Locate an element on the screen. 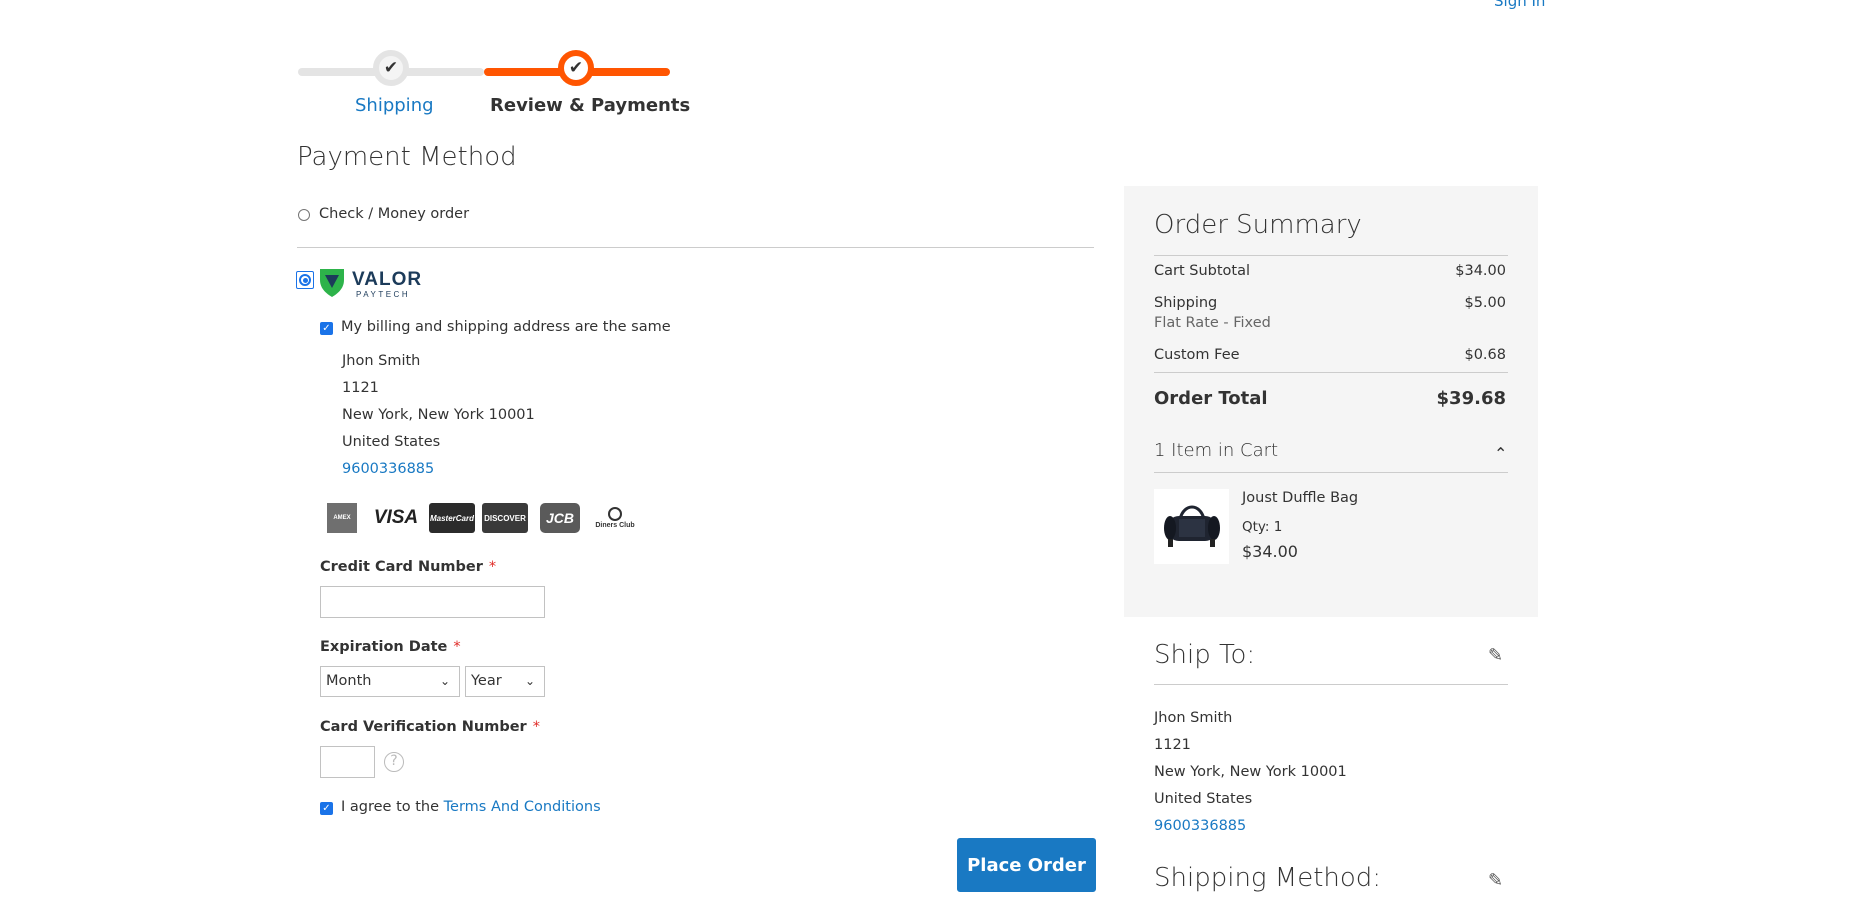  visa-card-icon: VISA is located at coordinates (396, 517).